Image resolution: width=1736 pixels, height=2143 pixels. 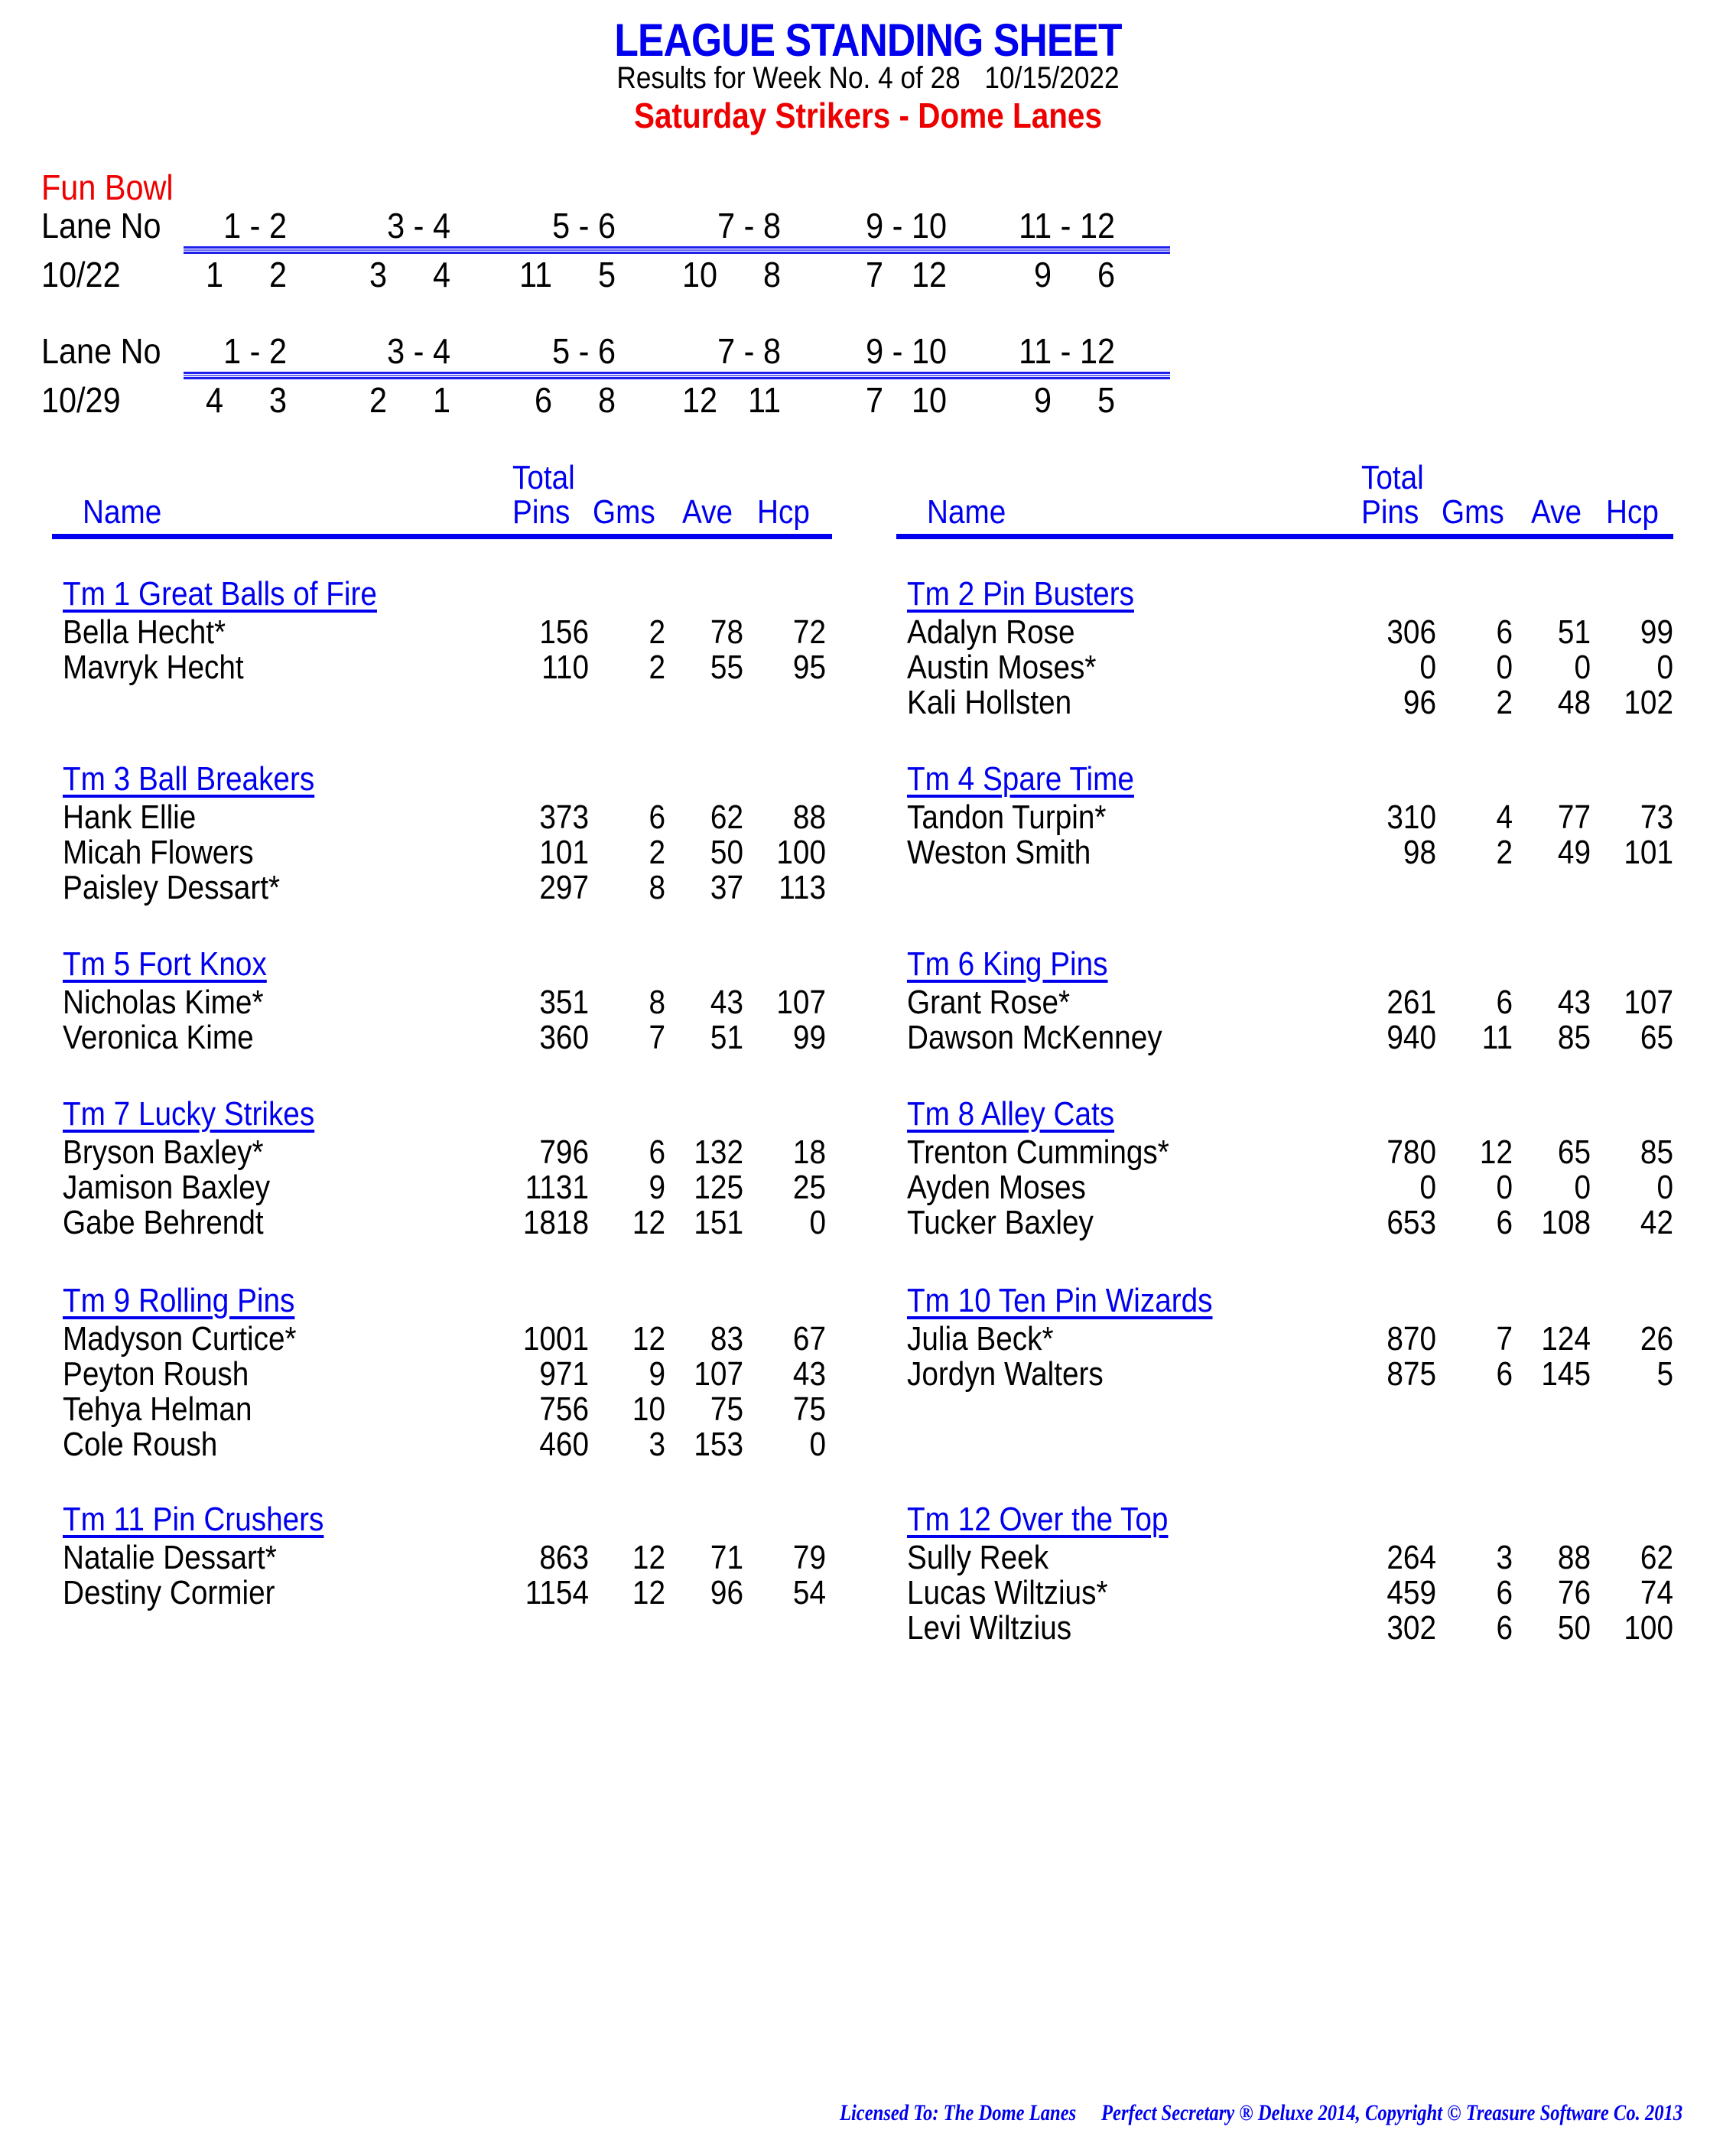 I want to click on player-name: Bryson Baxley*, so click(x=163, y=1152).